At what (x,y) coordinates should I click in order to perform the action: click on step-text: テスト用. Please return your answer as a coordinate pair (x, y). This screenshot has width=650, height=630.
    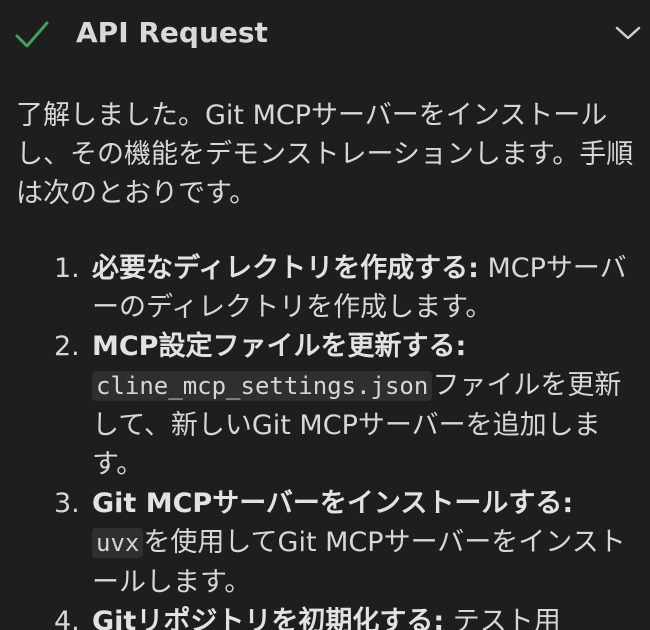
    Looking at the image, I should click on (502, 618).